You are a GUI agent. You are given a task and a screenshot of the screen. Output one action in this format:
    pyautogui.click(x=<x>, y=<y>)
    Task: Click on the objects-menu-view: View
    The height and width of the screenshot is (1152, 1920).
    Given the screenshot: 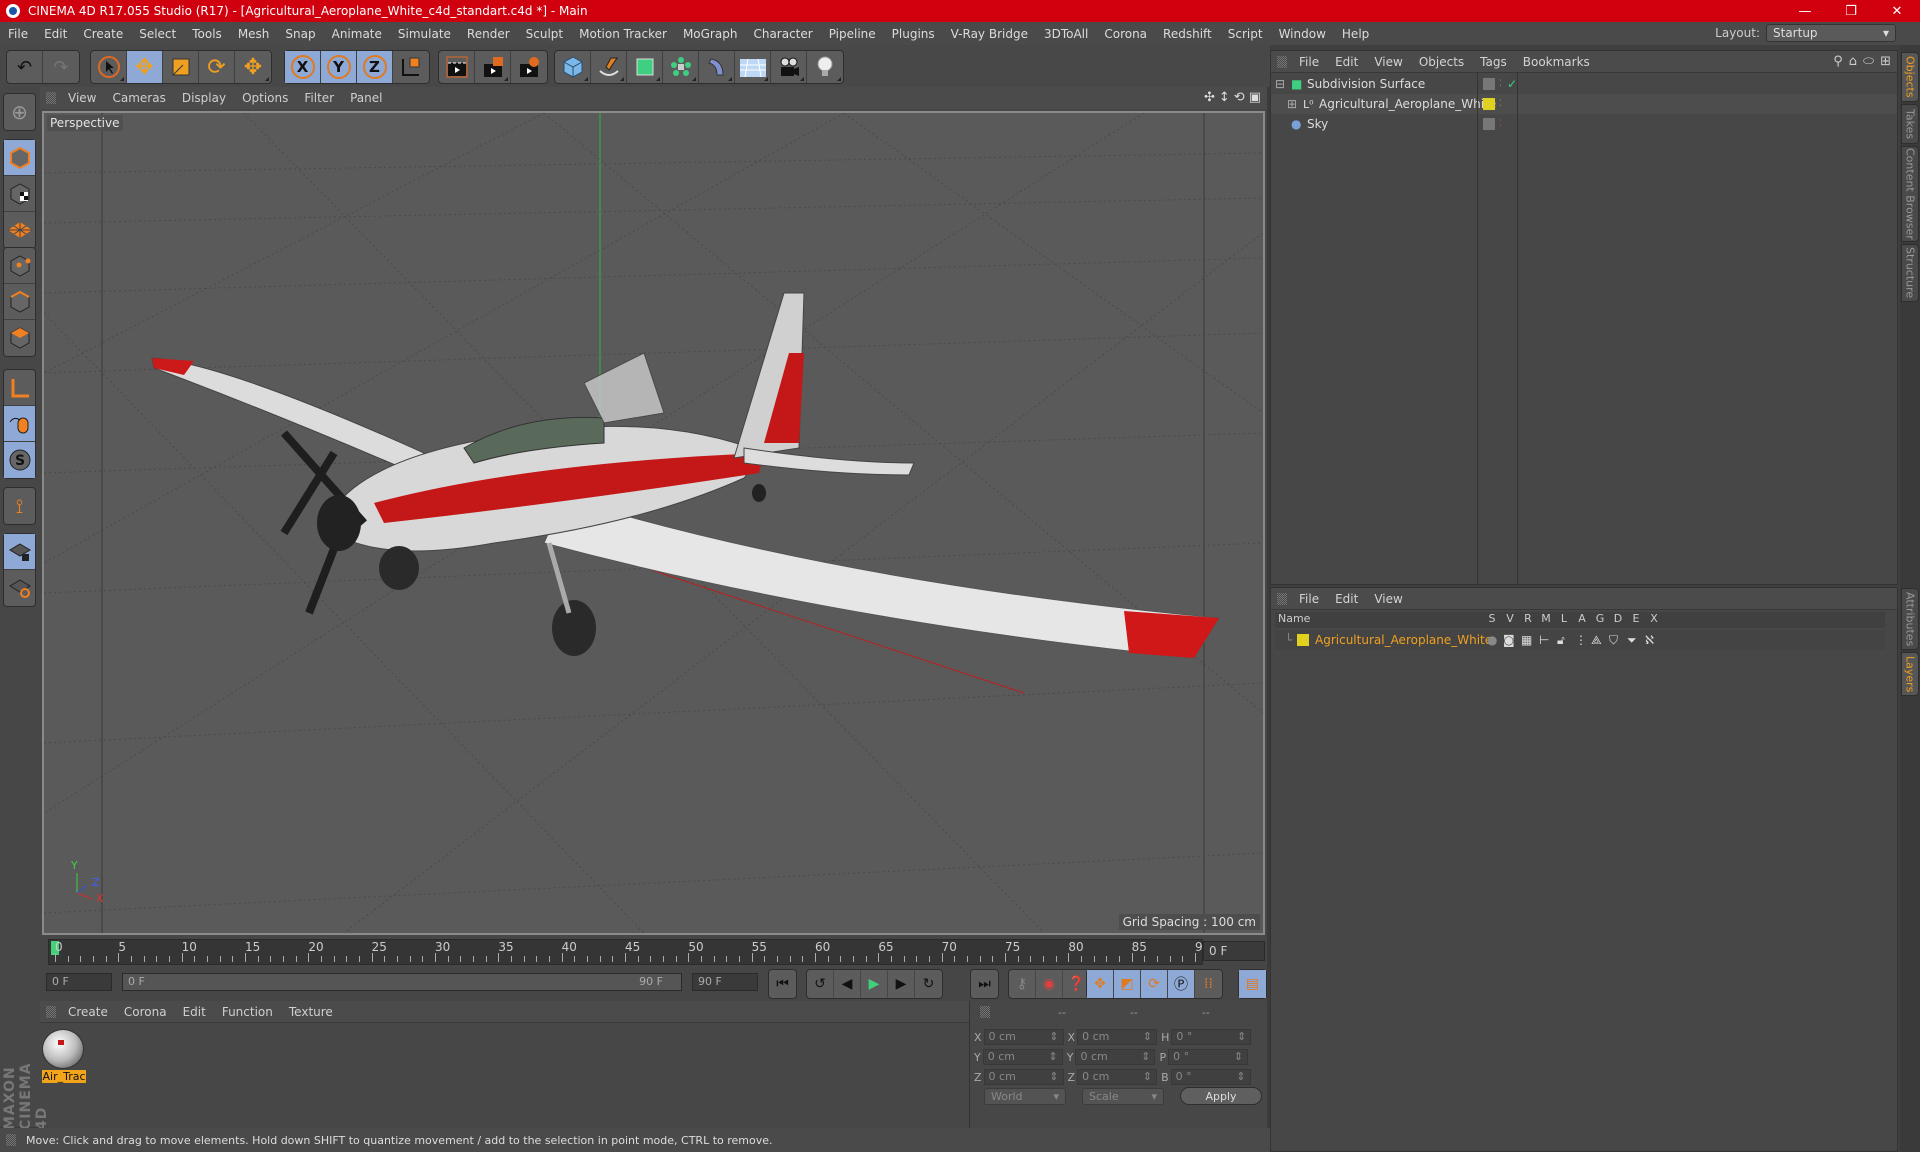 What is the action you would take?
    pyautogui.click(x=1388, y=62)
    